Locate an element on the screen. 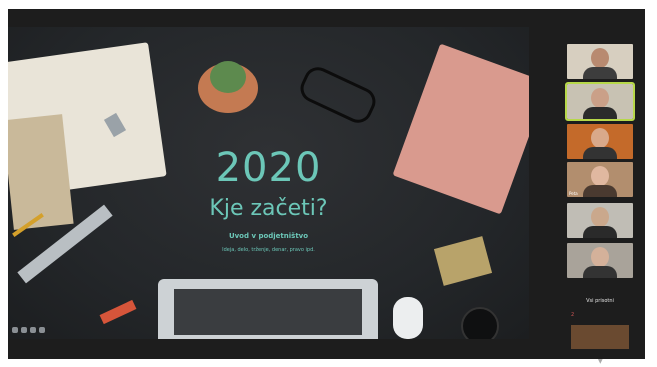 This screenshot has height=367, width=657. cactus-image is located at coordinates (228, 77).